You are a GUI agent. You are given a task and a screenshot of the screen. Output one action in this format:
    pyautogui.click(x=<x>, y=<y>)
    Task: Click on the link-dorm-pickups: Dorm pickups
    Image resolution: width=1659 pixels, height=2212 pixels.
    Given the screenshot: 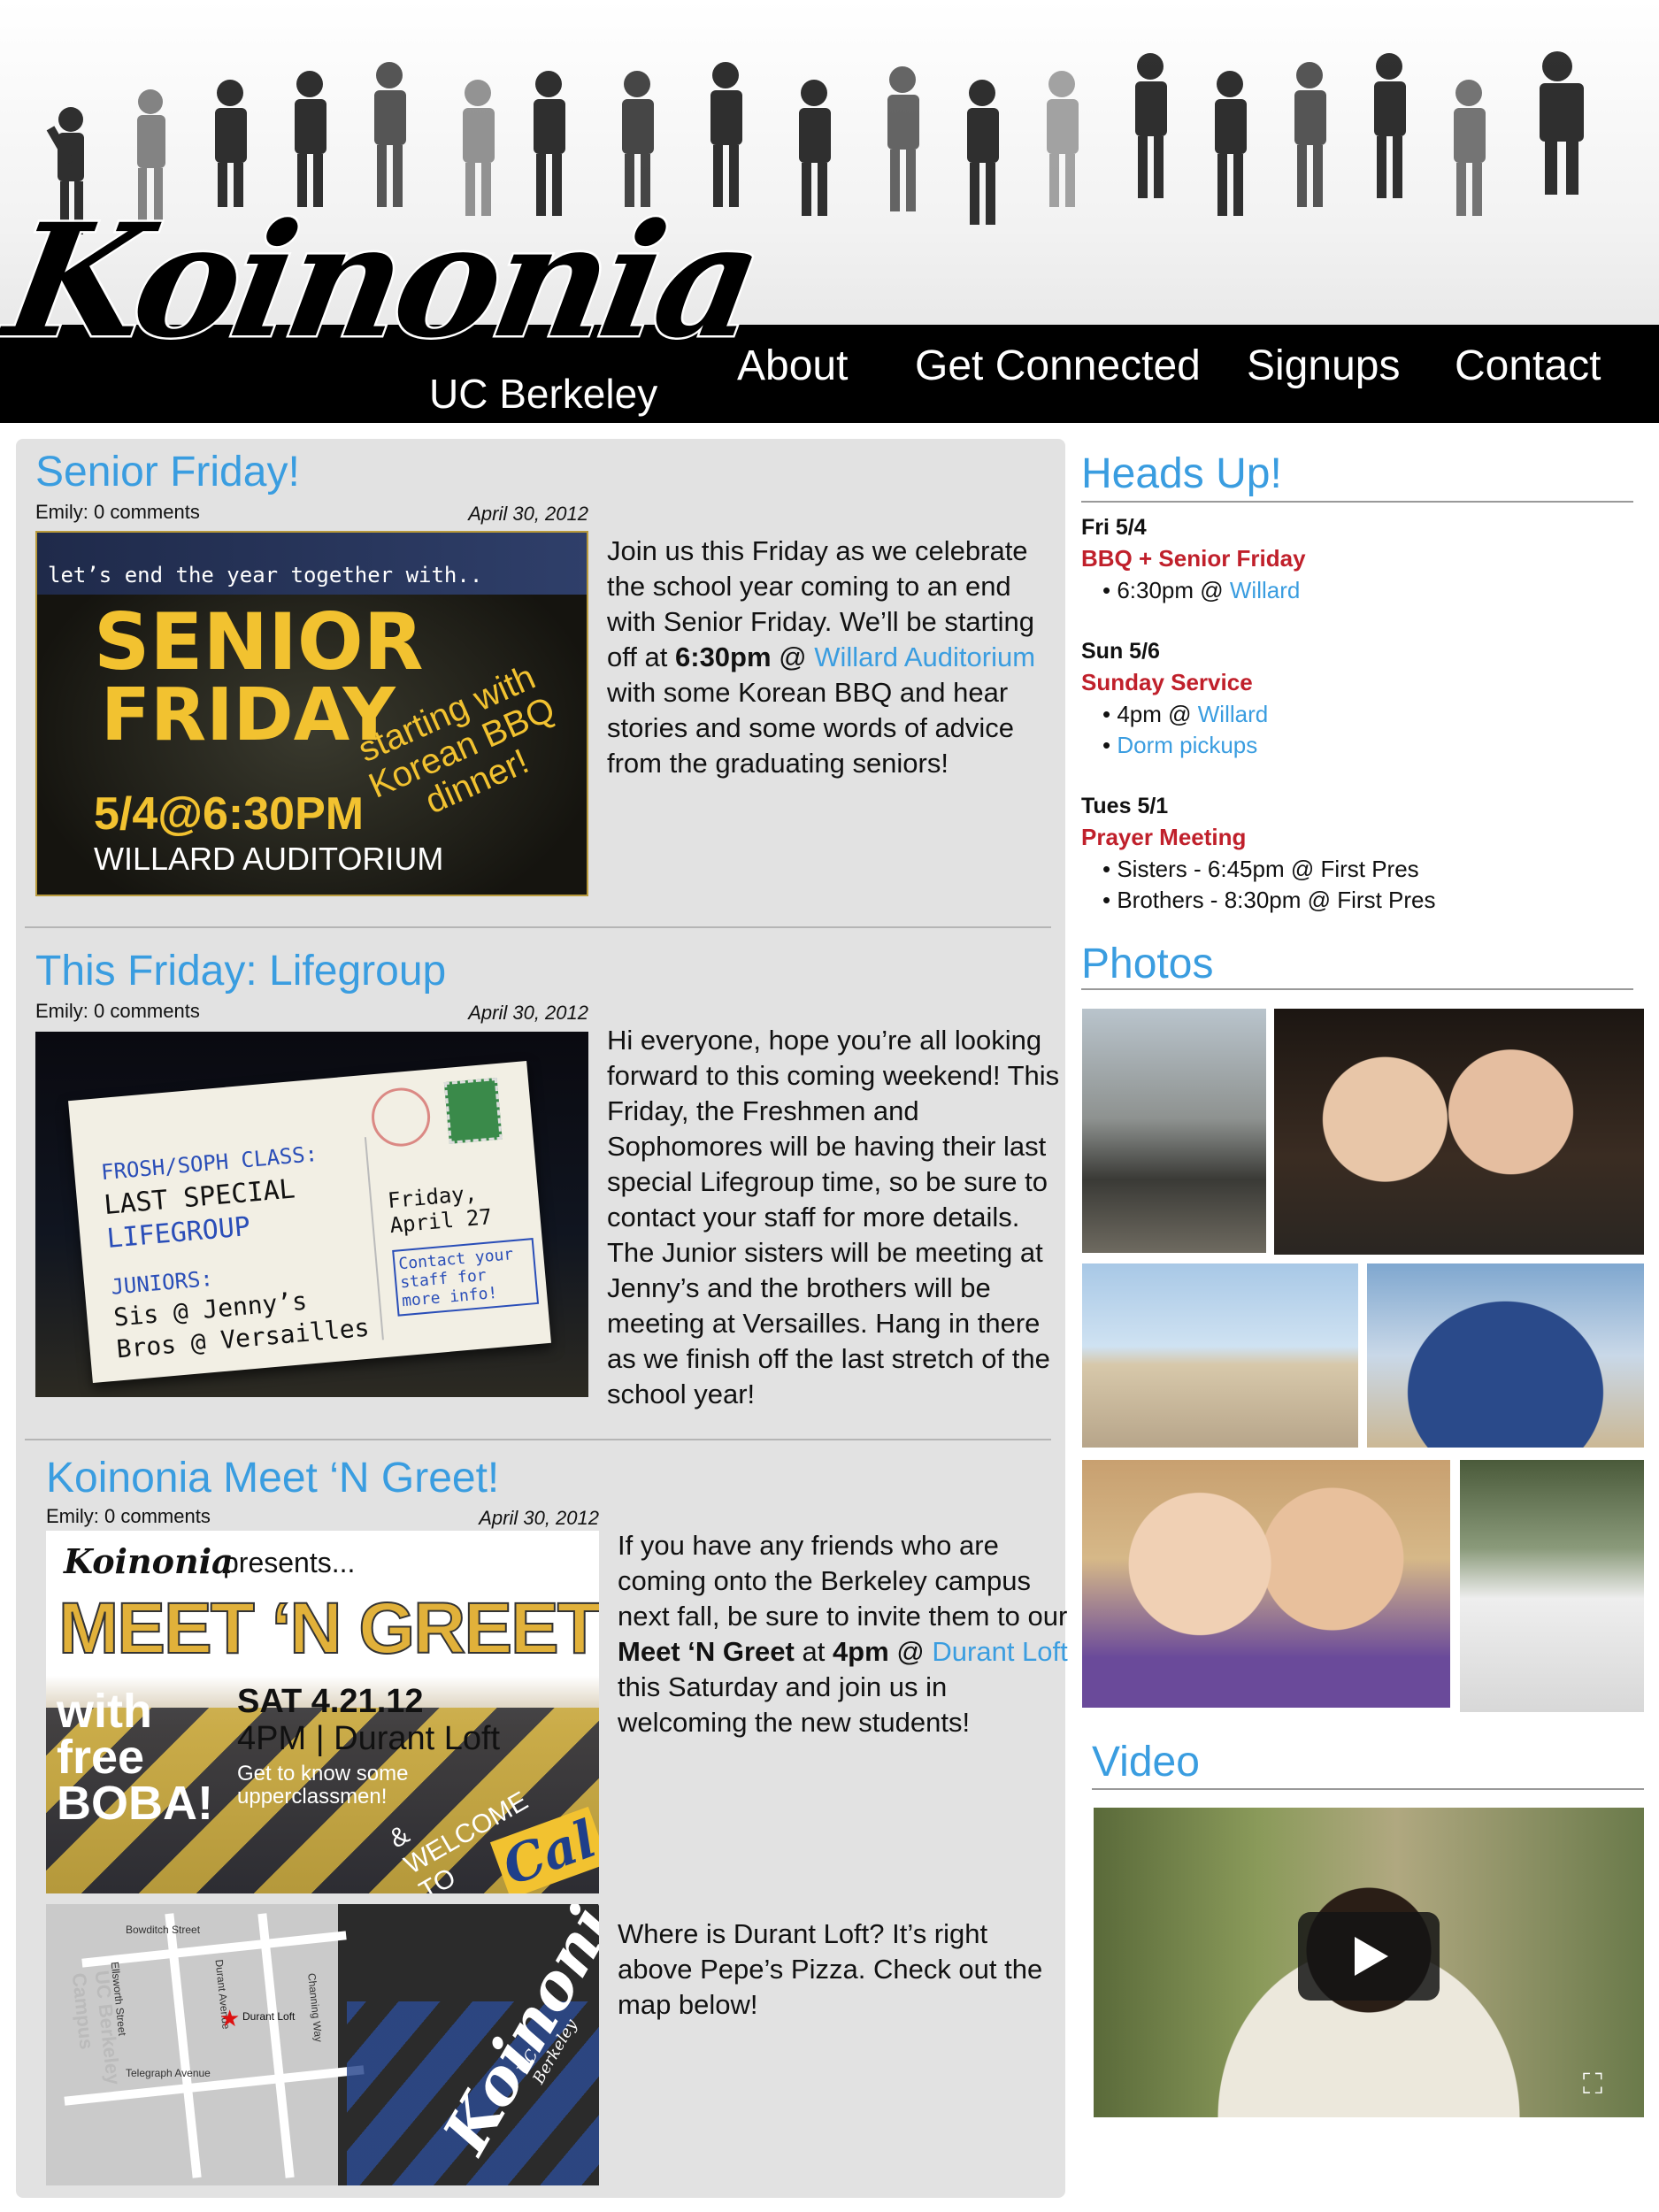 What is the action you would take?
    pyautogui.click(x=1187, y=745)
    